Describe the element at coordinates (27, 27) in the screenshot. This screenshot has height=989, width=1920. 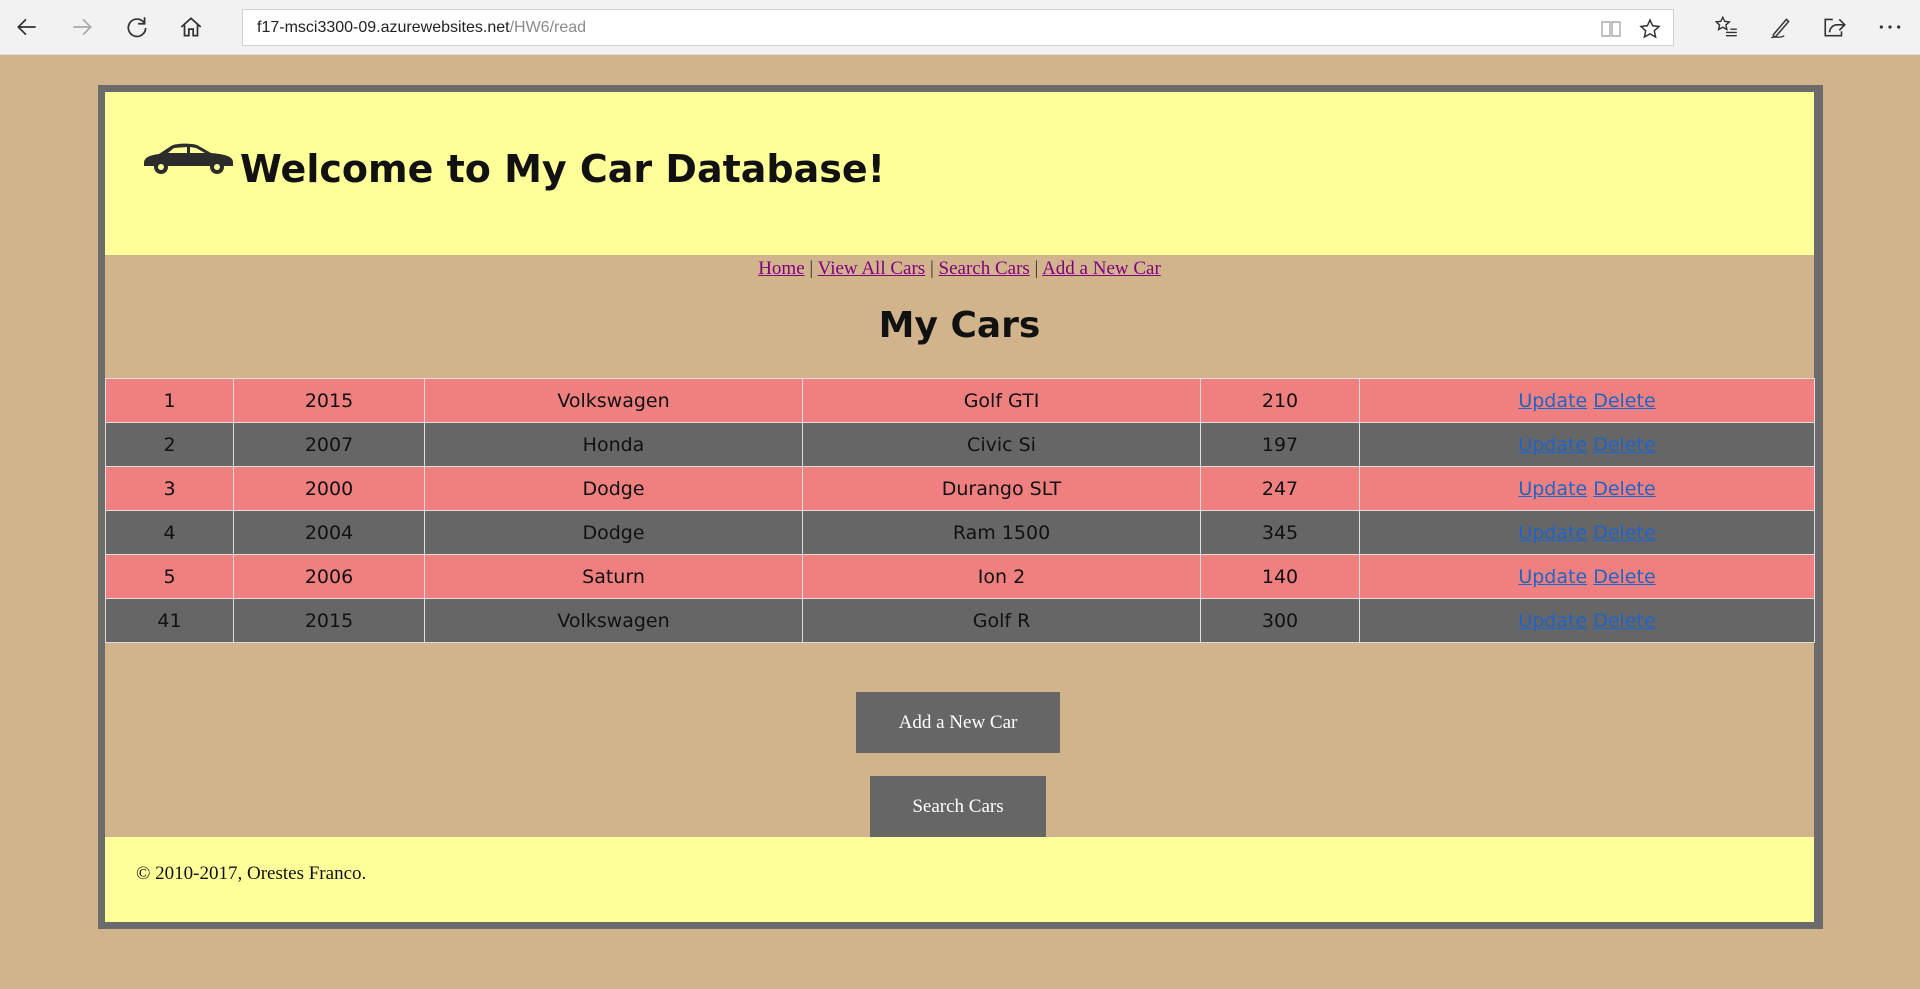
I see `back-arrow-icon` at that location.